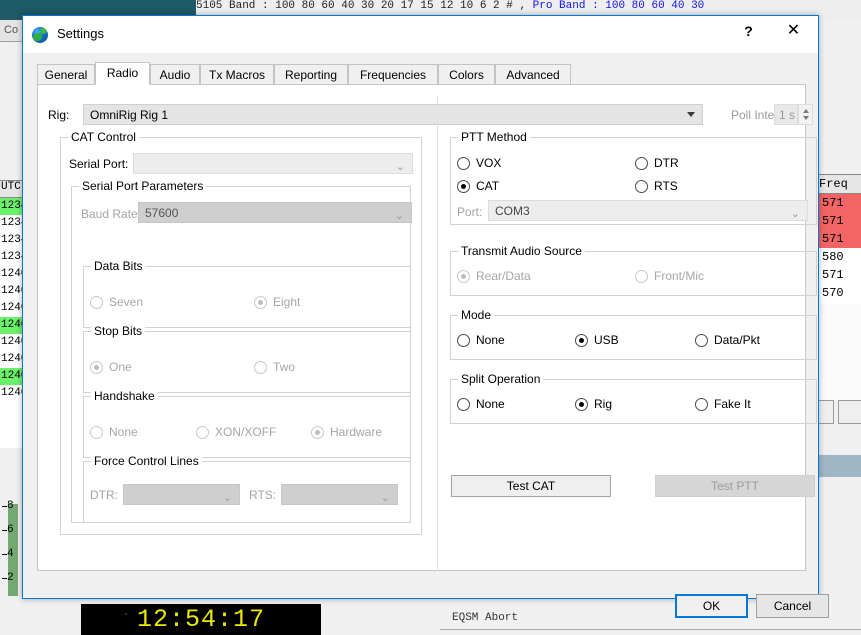 Image resolution: width=861 pixels, height=635 pixels. Describe the element at coordinates (10, 578) in the screenshot. I see `meter-tick-label: 2` at that location.